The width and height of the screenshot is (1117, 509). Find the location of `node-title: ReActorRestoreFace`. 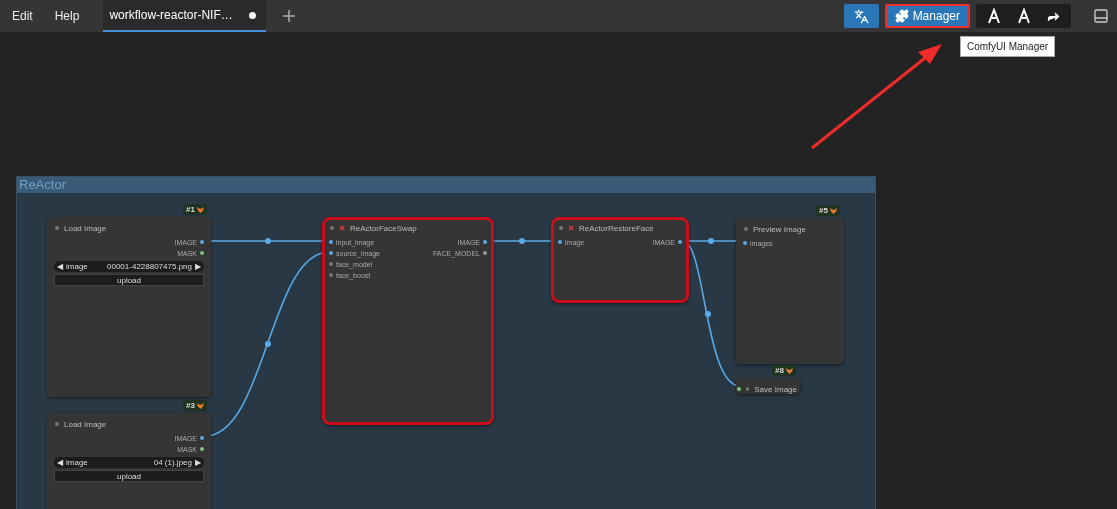

node-title: ReActorRestoreFace is located at coordinates (616, 228).